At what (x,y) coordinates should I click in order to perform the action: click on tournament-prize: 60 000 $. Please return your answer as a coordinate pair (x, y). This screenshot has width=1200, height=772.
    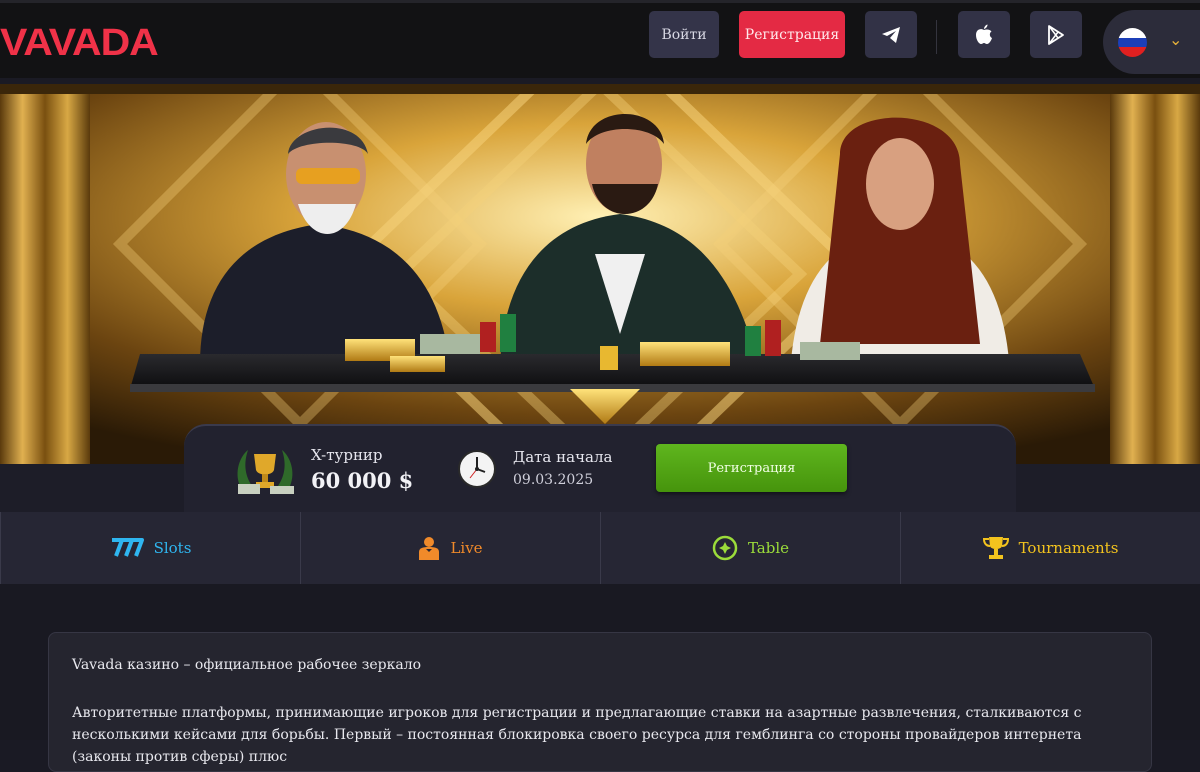
    Looking at the image, I should click on (362, 480).